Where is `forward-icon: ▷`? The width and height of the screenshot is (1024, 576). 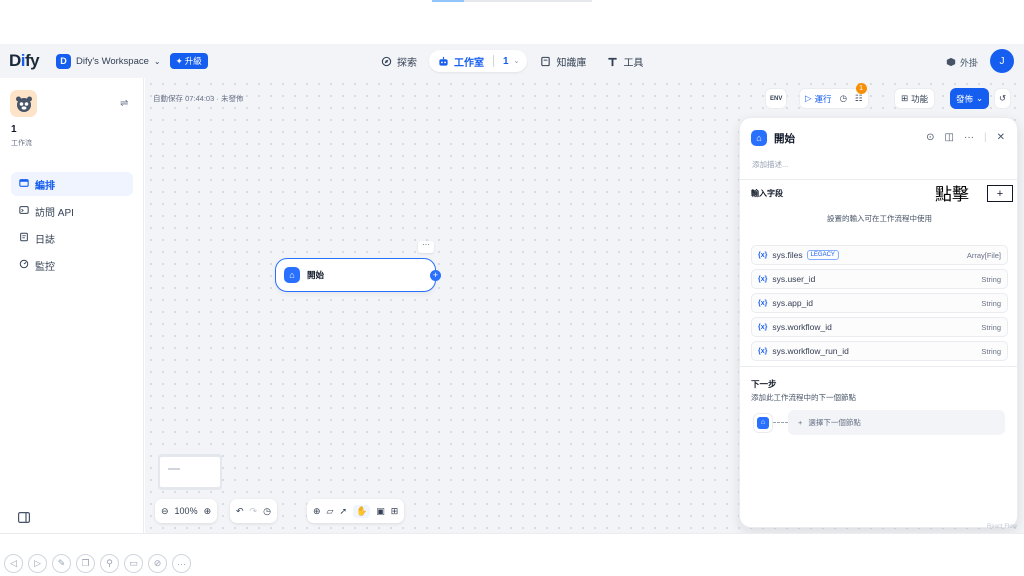 forward-icon: ▷ is located at coordinates (37, 563).